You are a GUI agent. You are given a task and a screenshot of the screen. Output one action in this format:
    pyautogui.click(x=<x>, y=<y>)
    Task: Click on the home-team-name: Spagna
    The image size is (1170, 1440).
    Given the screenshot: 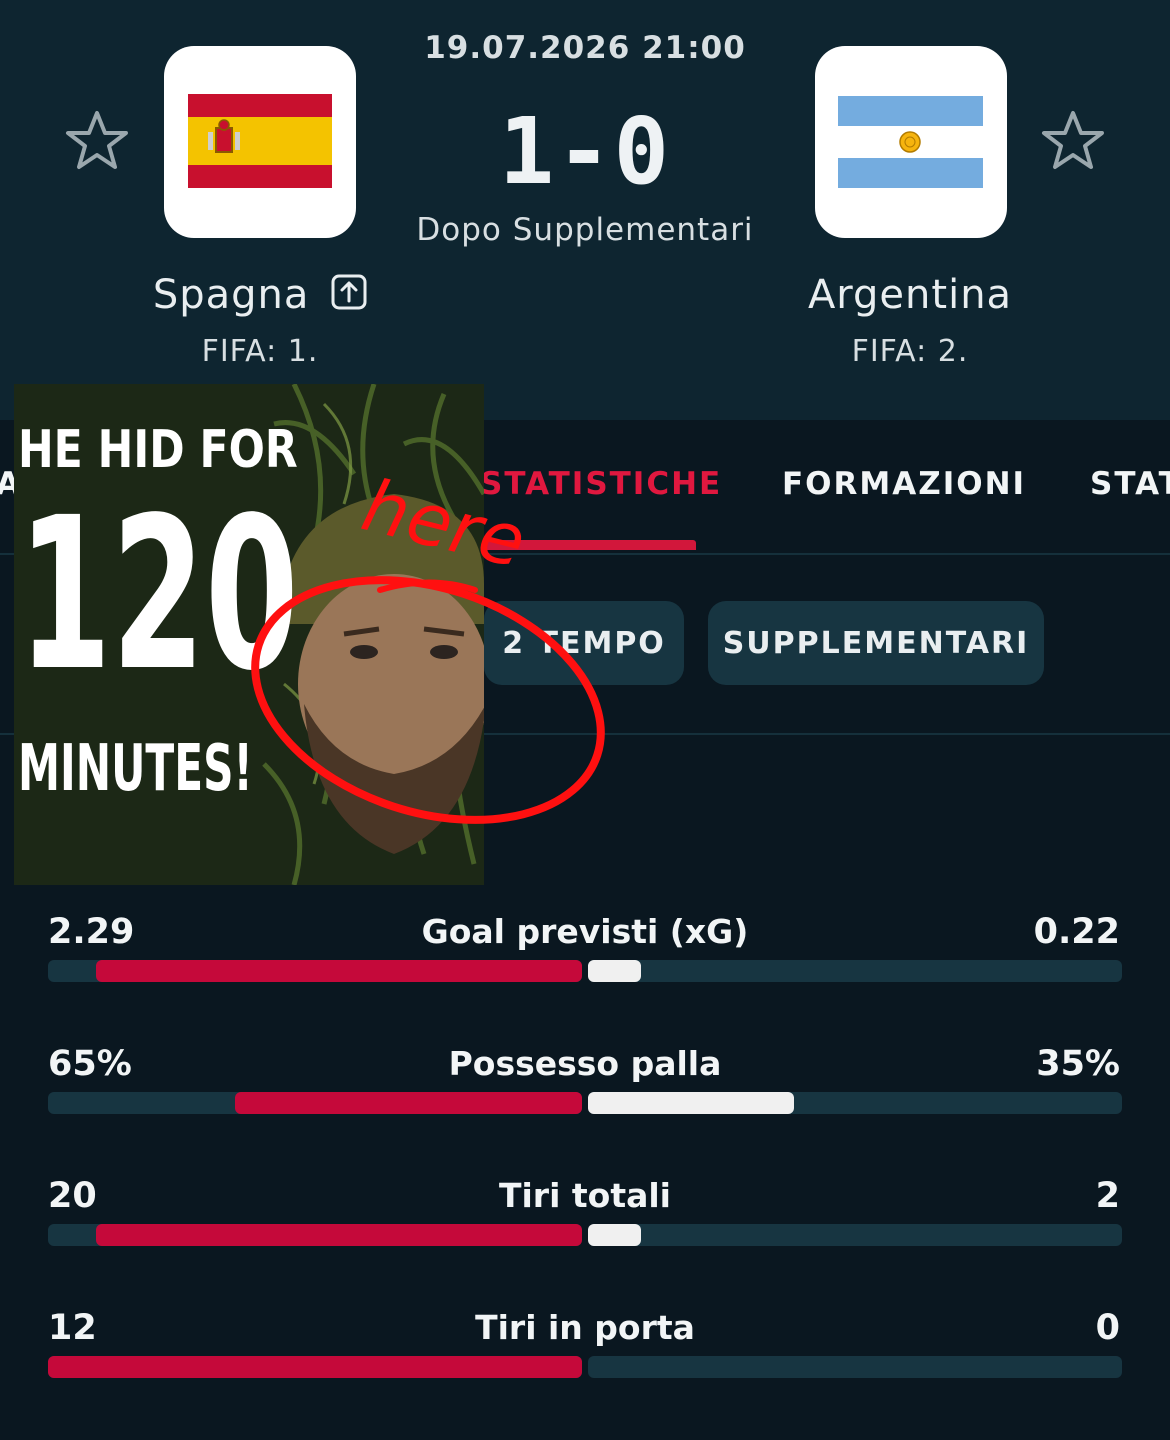 What is the action you would take?
    pyautogui.click(x=231, y=295)
    